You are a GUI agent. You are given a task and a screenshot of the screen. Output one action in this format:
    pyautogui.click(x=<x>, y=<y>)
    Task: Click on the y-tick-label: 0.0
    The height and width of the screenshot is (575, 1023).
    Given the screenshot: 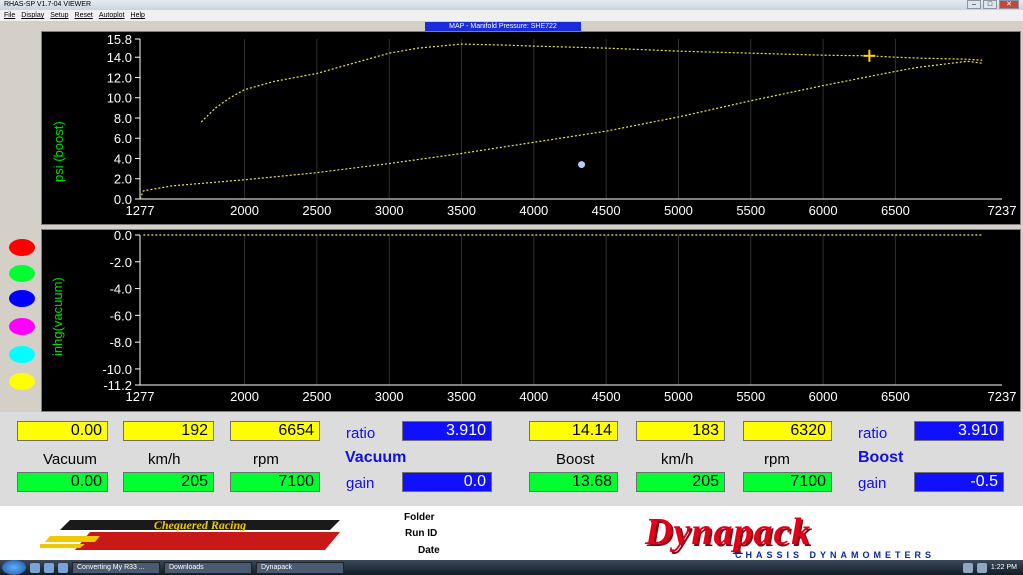 What is the action you would take?
    pyautogui.click(x=123, y=236)
    